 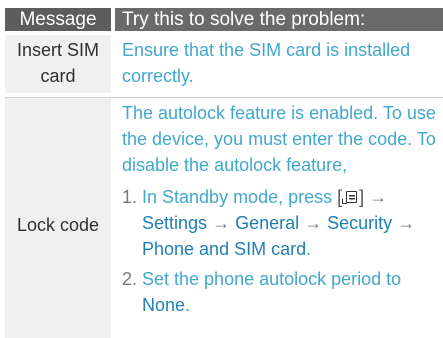 I want to click on menu-settings: Settings, so click(x=175, y=223).